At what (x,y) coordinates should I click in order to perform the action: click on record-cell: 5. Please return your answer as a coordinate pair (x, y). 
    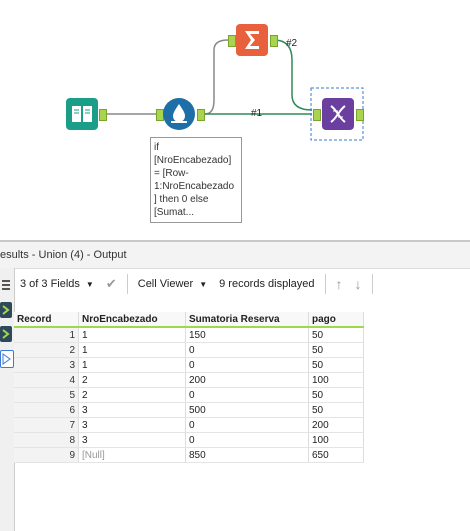
    Looking at the image, I should click on (46, 395).